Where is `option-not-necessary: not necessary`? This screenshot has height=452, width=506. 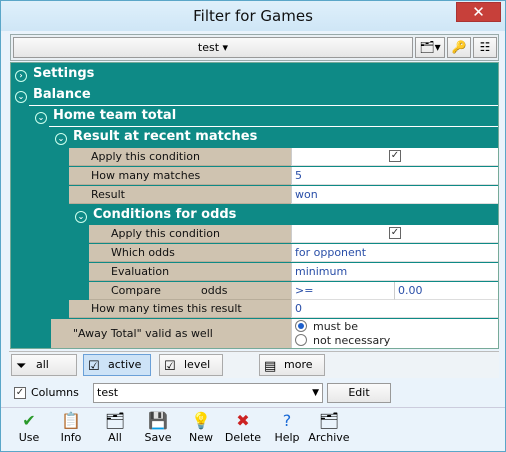 option-not-necessary: not necessary is located at coordinates (396, 341).